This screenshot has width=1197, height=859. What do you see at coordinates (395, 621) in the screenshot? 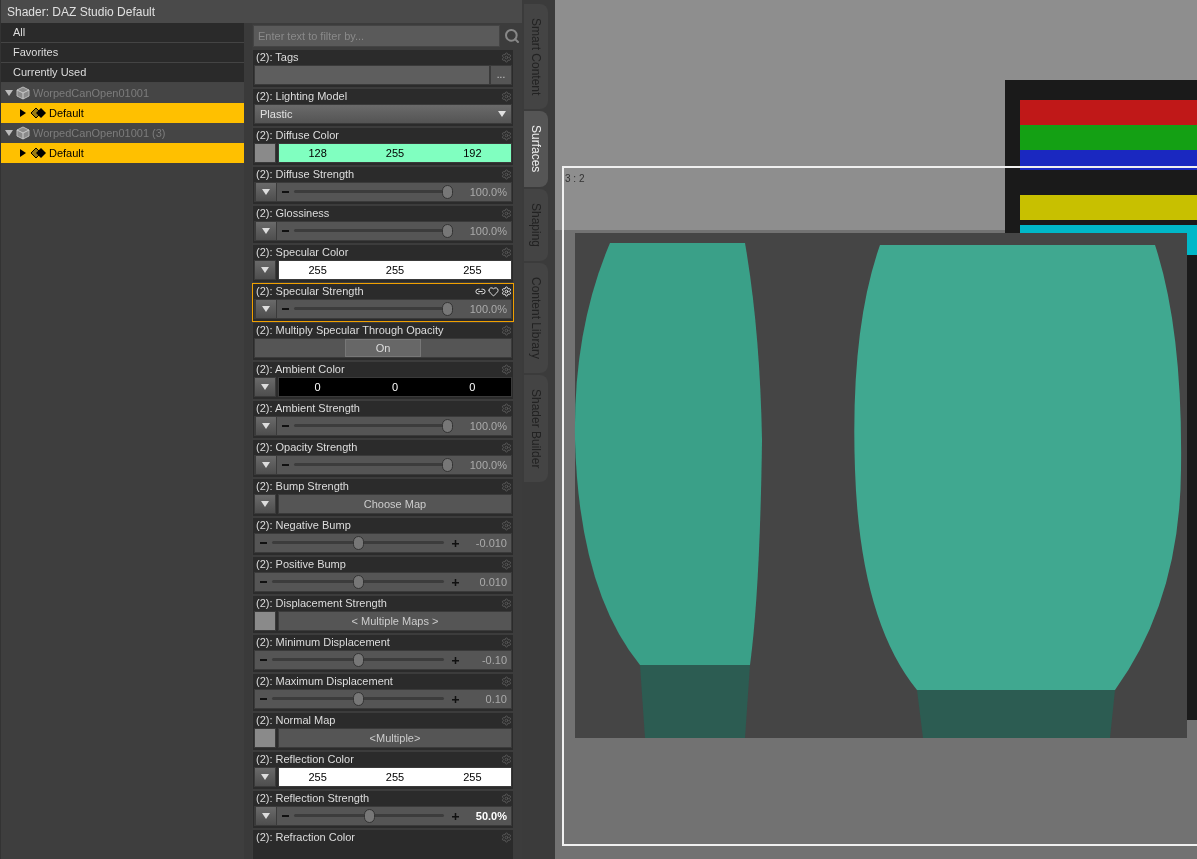
I see `map-button: < Multiple Maps >` at bounding box center [395, 621].